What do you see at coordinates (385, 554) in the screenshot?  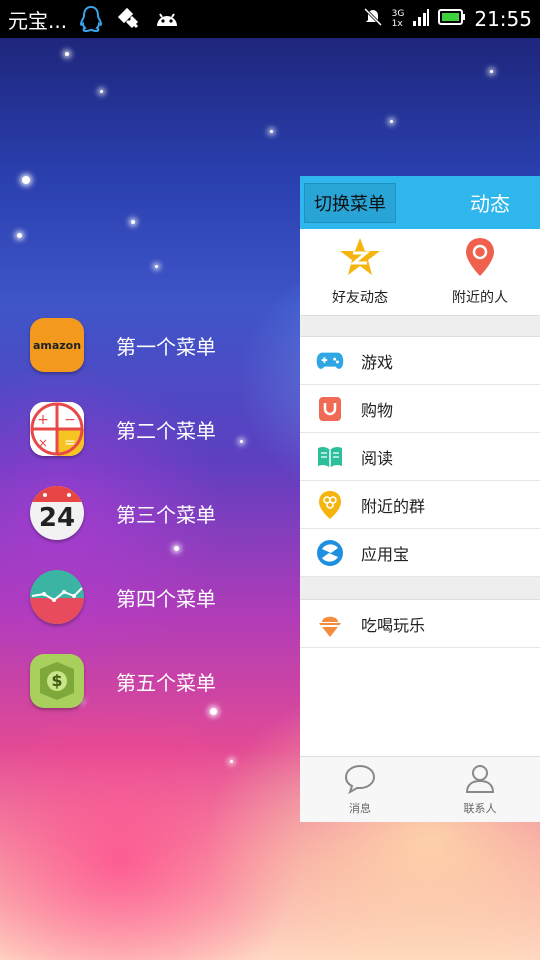 I see `list-item-label: 应用宝` at bounding box center [385, 554].